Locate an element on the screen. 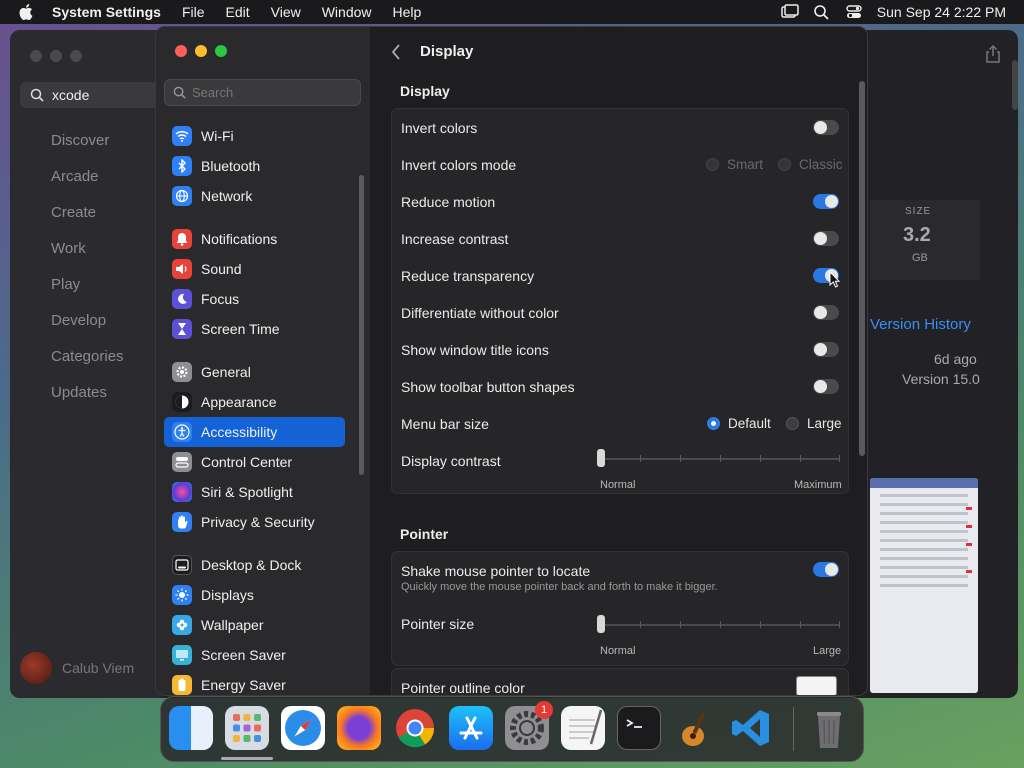 The width and height of the screenshot is (1024, 768). app-store-scrollbar is located at coordinates (1015, 85).